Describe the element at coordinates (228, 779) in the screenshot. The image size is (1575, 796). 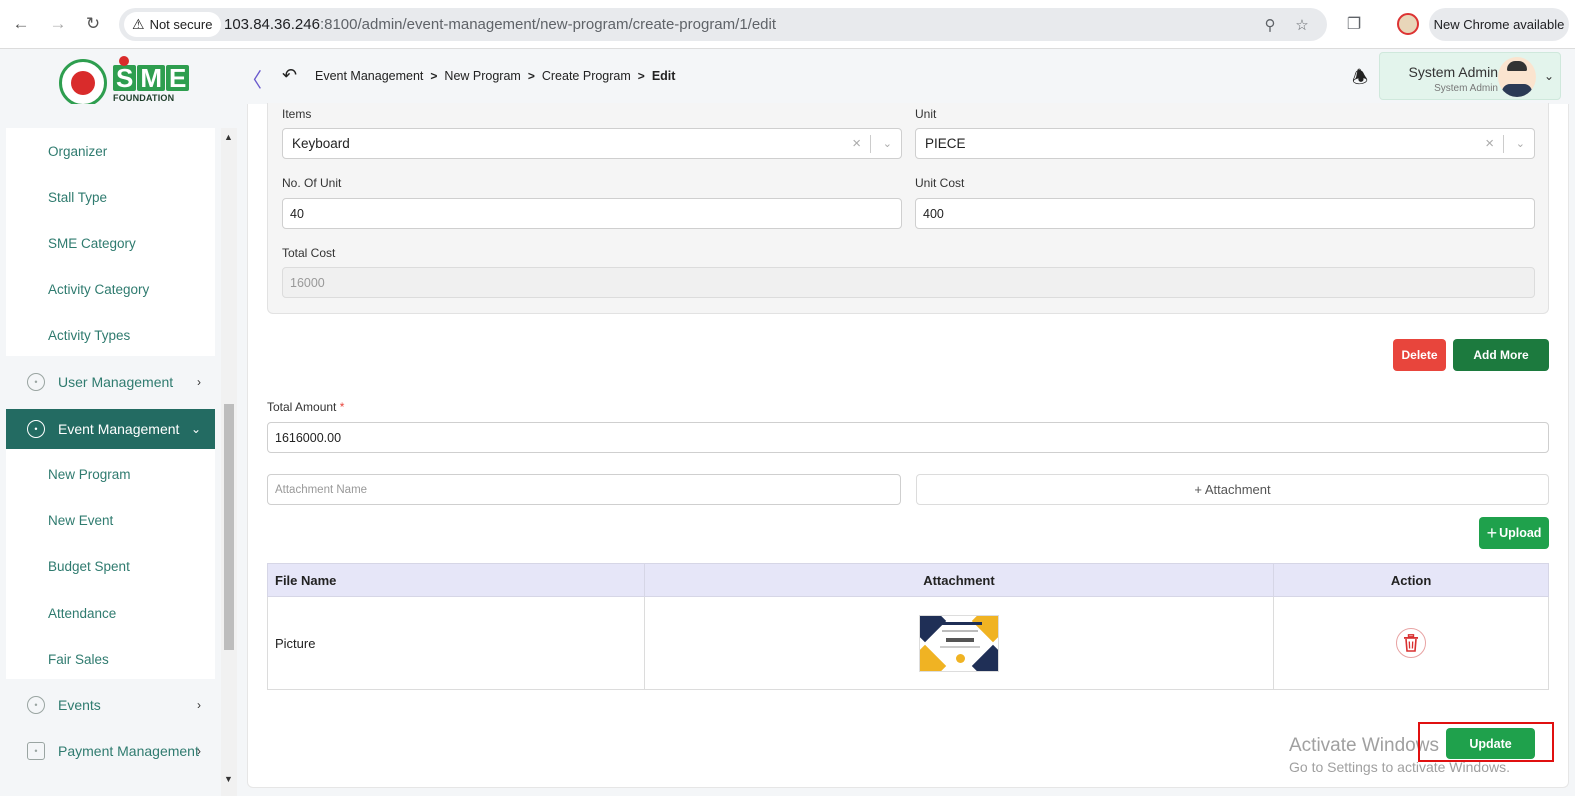
I see `scroll-down-arrow-icon: ▼` at that location.